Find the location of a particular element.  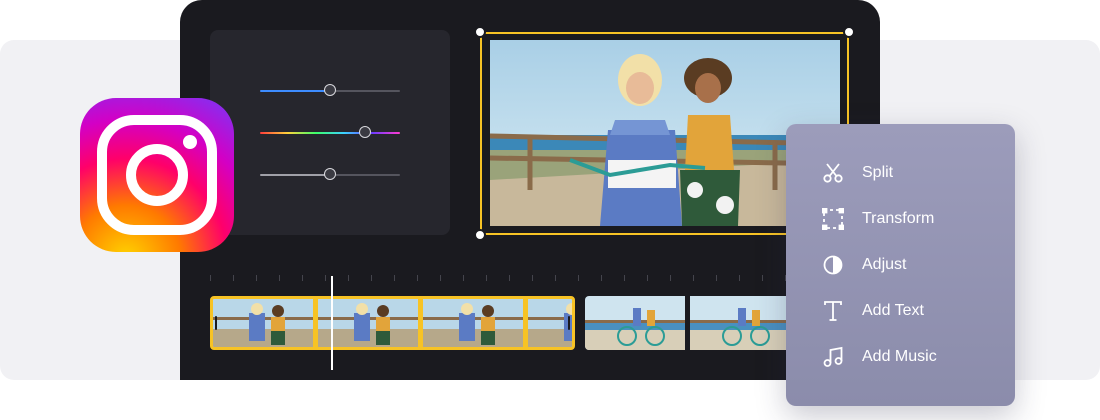

menu-item-add-text: Add Text is located at coordinates (873, 311).